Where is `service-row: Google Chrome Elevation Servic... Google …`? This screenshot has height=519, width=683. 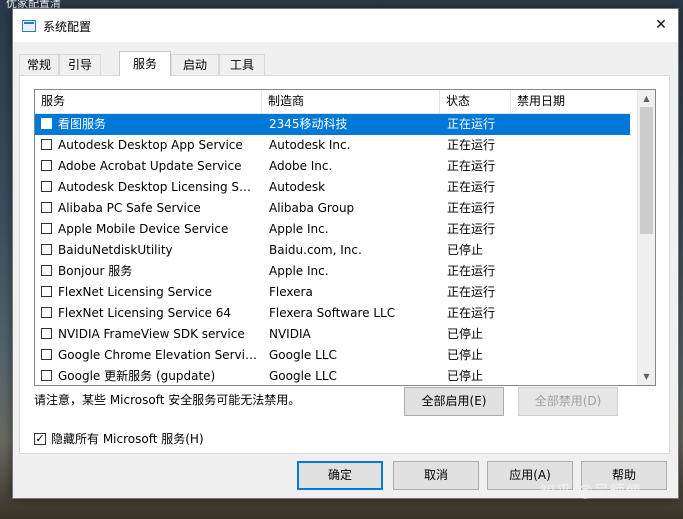
service-row: Google Chrome Elevation Servic... Google … is located at coordinates (332, 355).